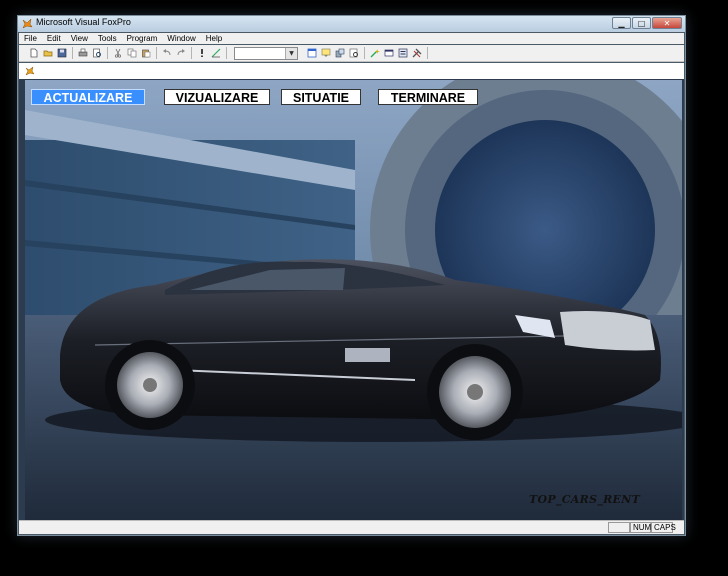  I want to click on caps-lock-indicator: CAPS, so click(663, 527).